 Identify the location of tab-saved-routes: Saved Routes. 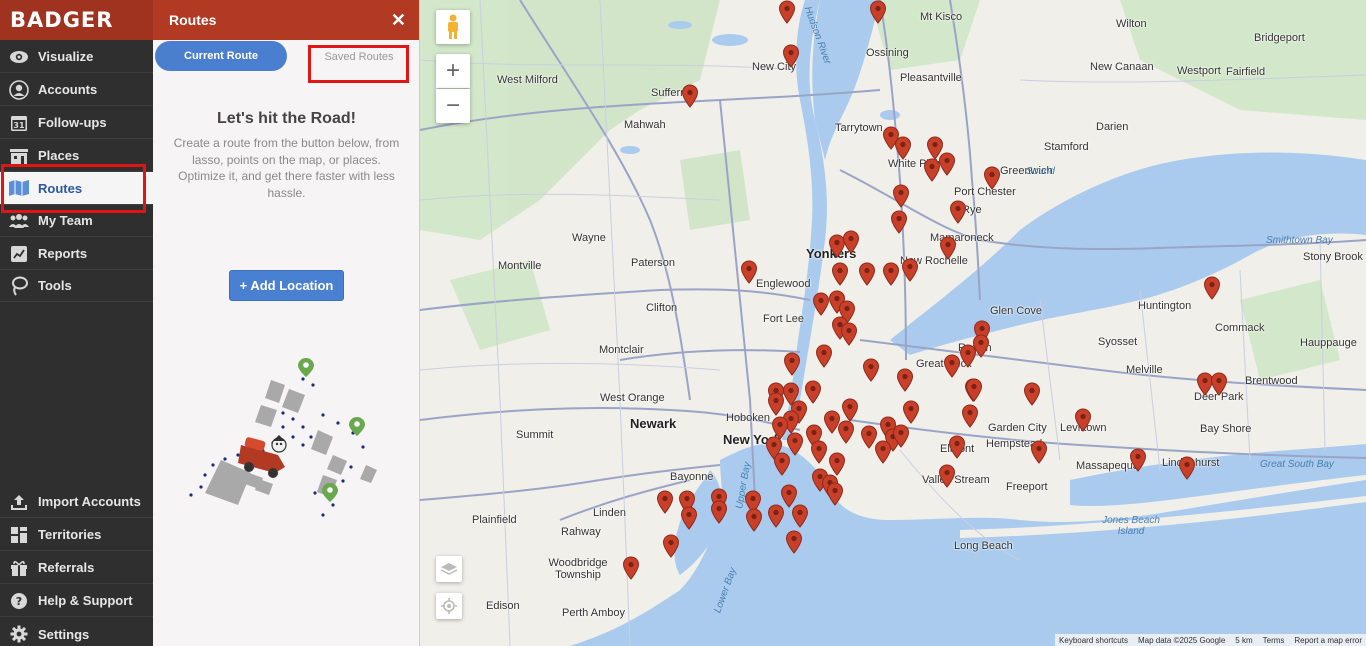
(359, 62).